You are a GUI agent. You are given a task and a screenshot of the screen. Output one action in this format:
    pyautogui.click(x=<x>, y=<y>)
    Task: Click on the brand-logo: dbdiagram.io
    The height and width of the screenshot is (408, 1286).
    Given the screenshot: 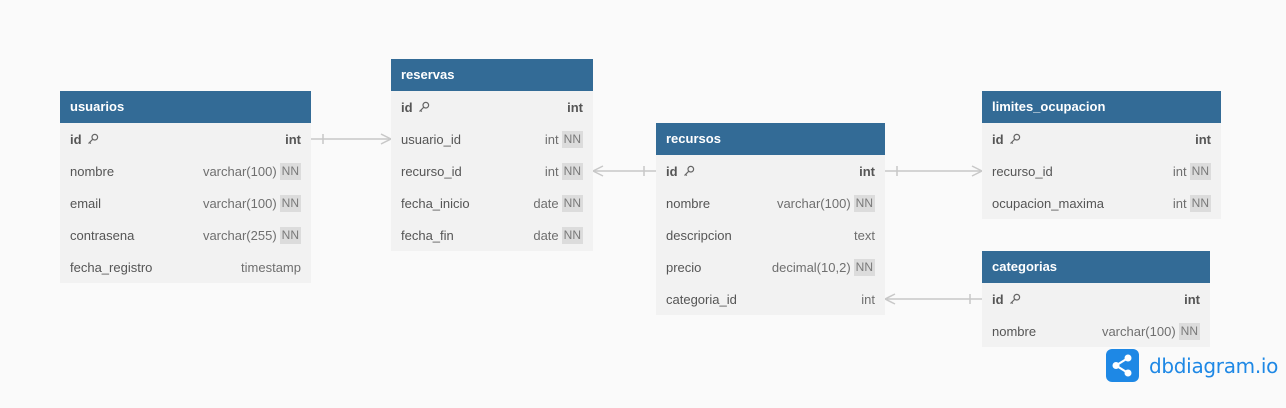 What is the action you would take?
    pyautogui.click(x=1192, y=365)
    